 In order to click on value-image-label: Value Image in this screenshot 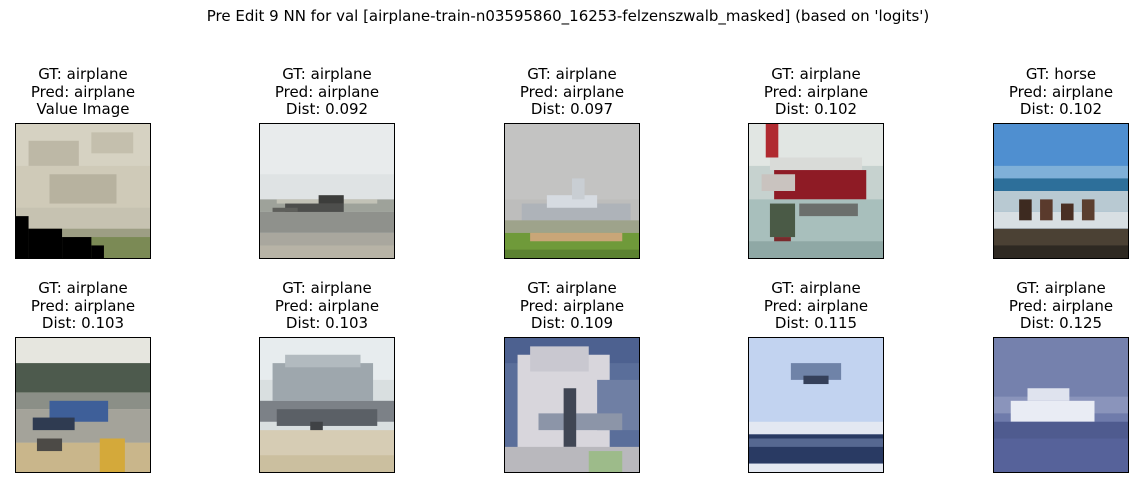, I will do `click(83, 109)`.